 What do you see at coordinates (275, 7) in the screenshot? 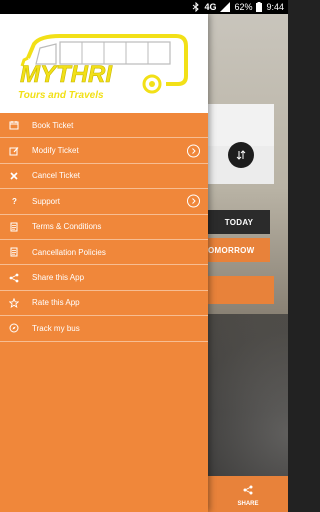
I see `clock: 9:44` at bounding box center [275, 7].